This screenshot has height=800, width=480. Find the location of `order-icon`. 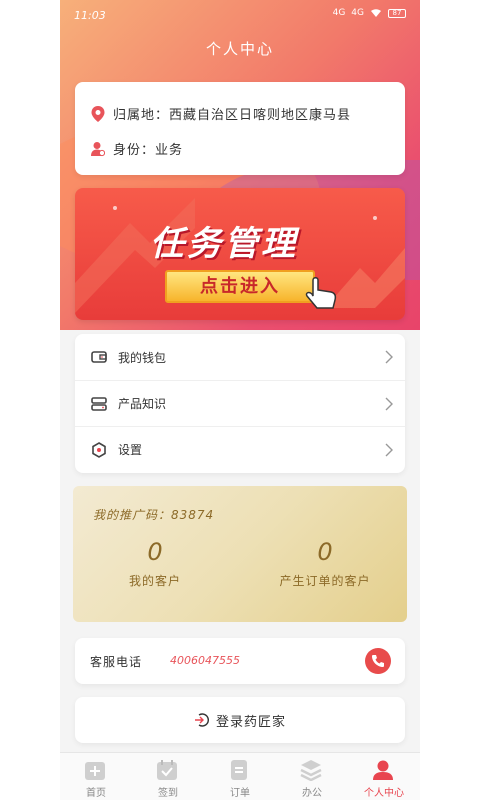

order-icon is located at coordinates (239, 770).